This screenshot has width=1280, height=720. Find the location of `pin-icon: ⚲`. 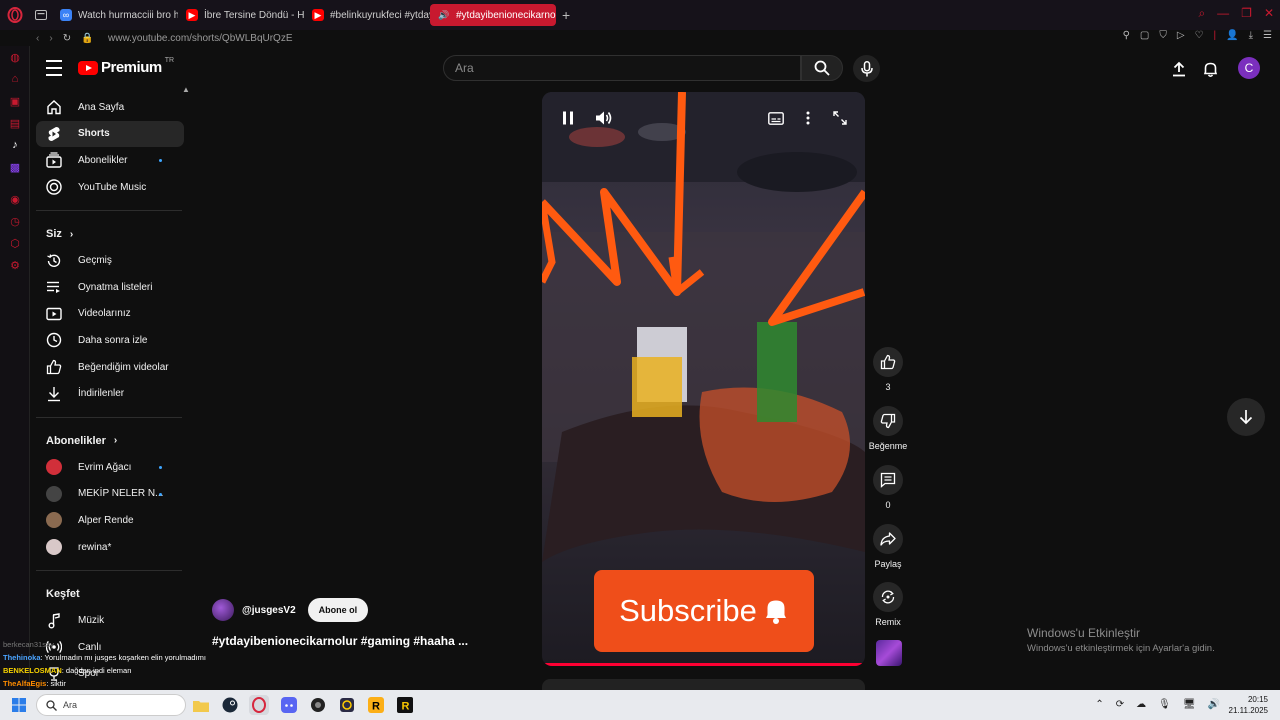

pin-icon: ⚲ is located at coordinates (1126, 35).